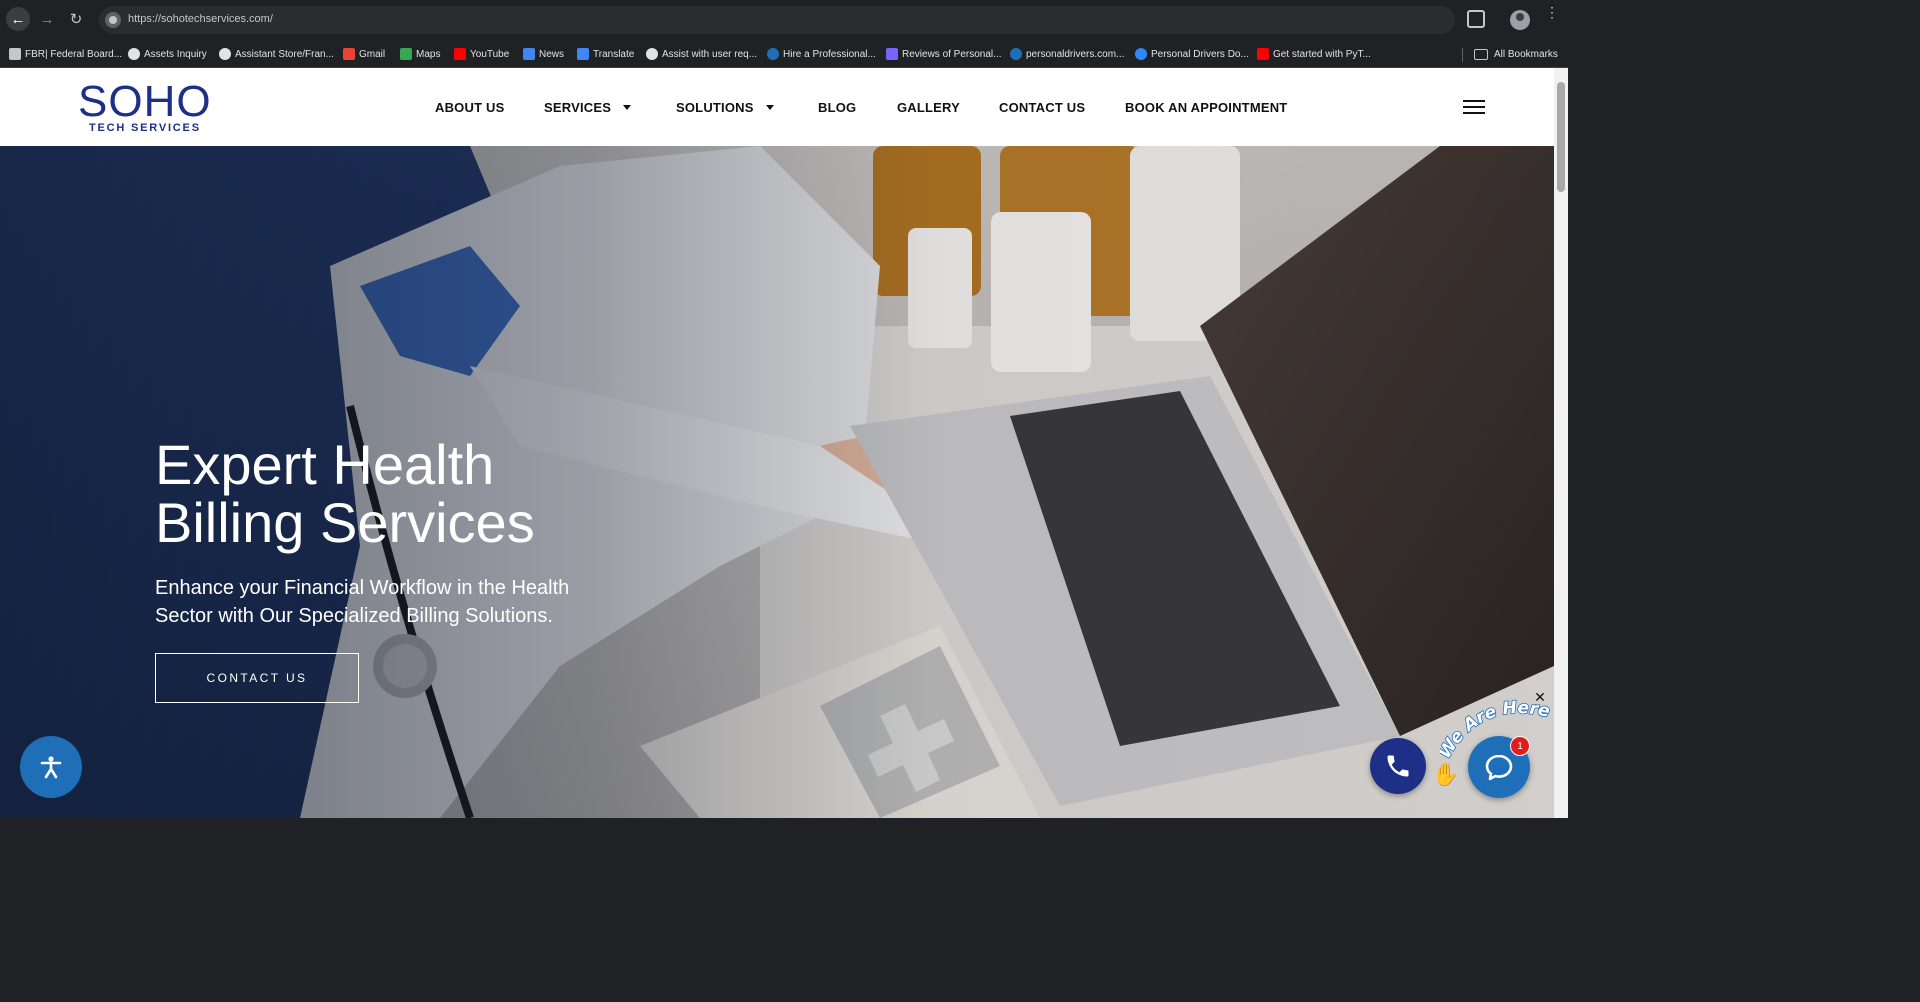 The image size is (1920, 1002). I want to click on bookmark-item: Gmail, so click(364, 54).